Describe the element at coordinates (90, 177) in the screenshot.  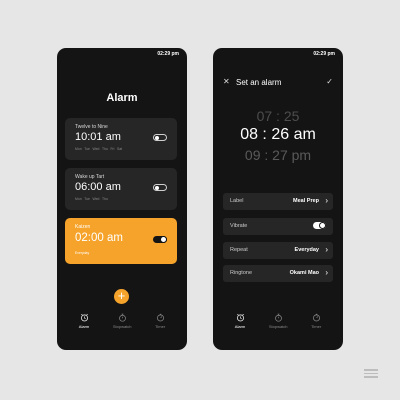
I see `alarm-label: Wake up Tart` at that location.